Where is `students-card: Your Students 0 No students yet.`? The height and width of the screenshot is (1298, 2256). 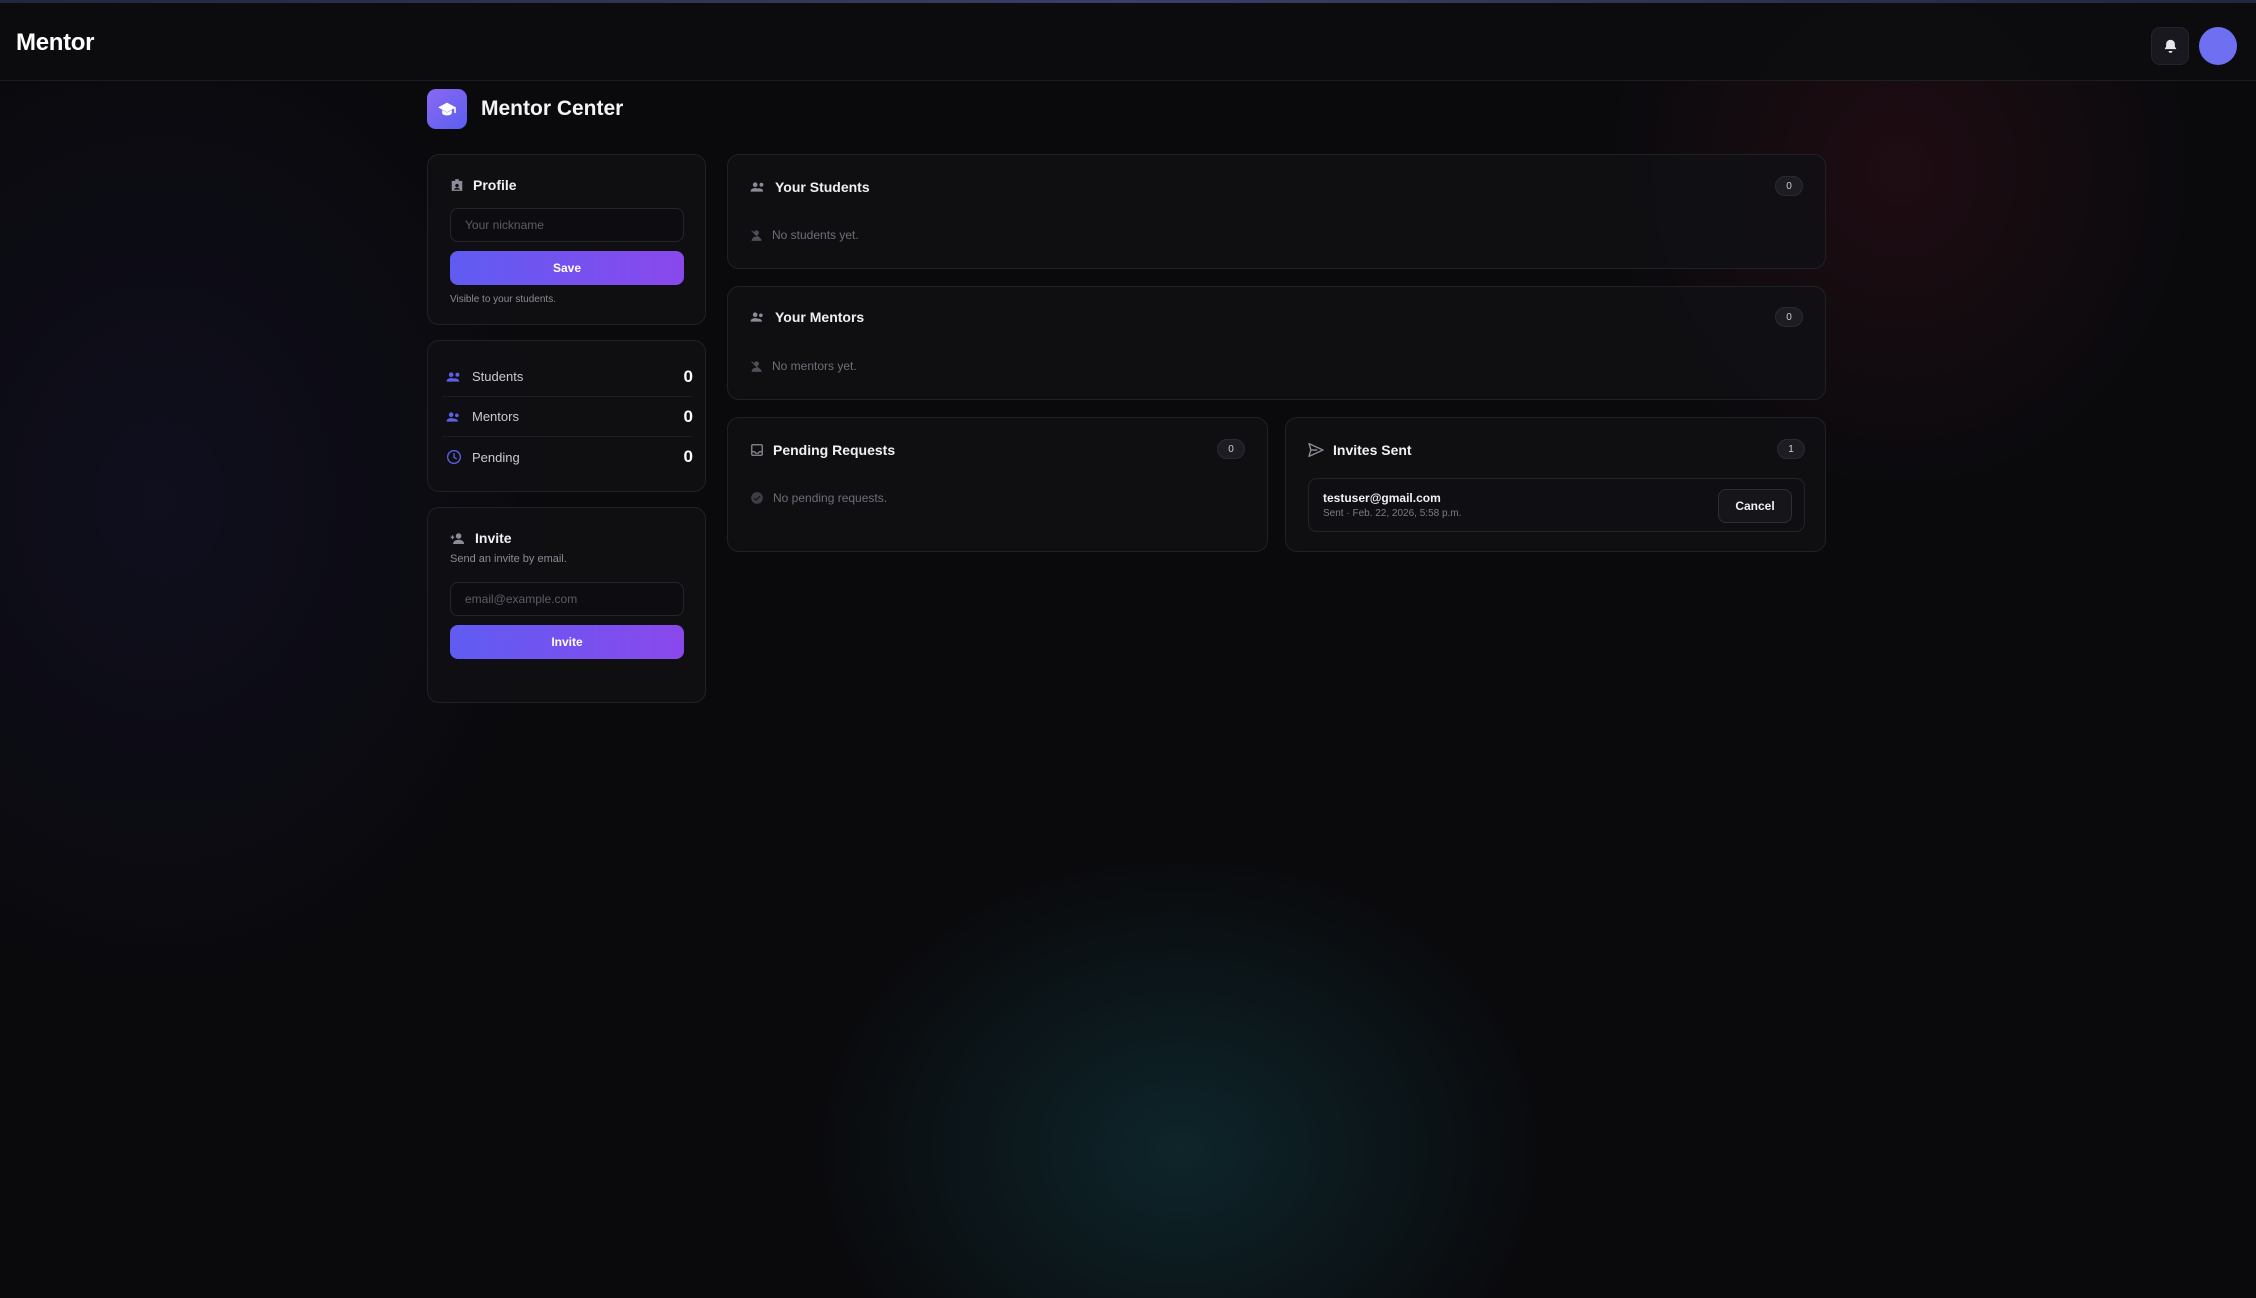
students-card: Your Students 0 No students yet. is located at coordinates (1276, 211).